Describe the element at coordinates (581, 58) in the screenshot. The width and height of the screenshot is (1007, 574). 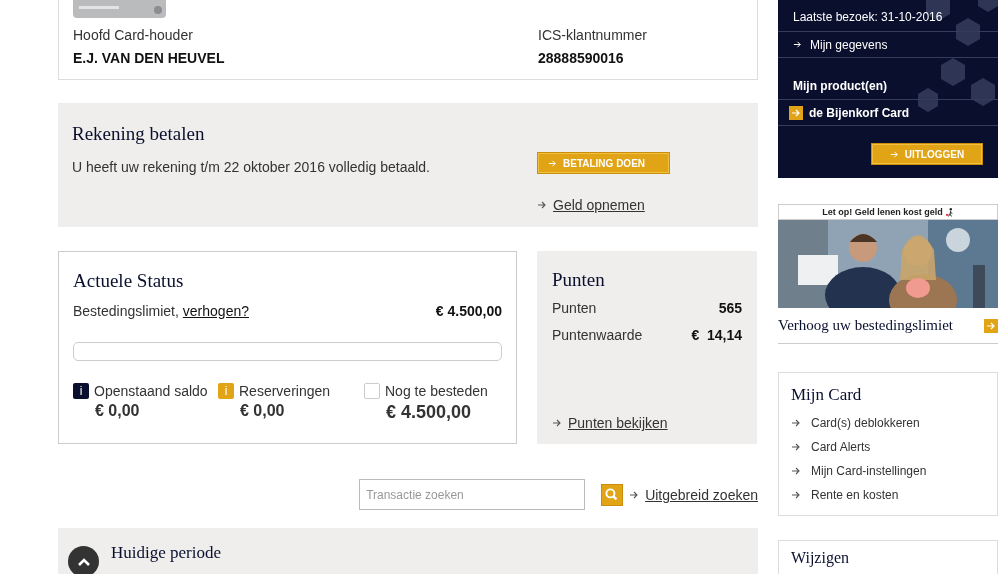
I see `field-value: 28888590016` at that location.